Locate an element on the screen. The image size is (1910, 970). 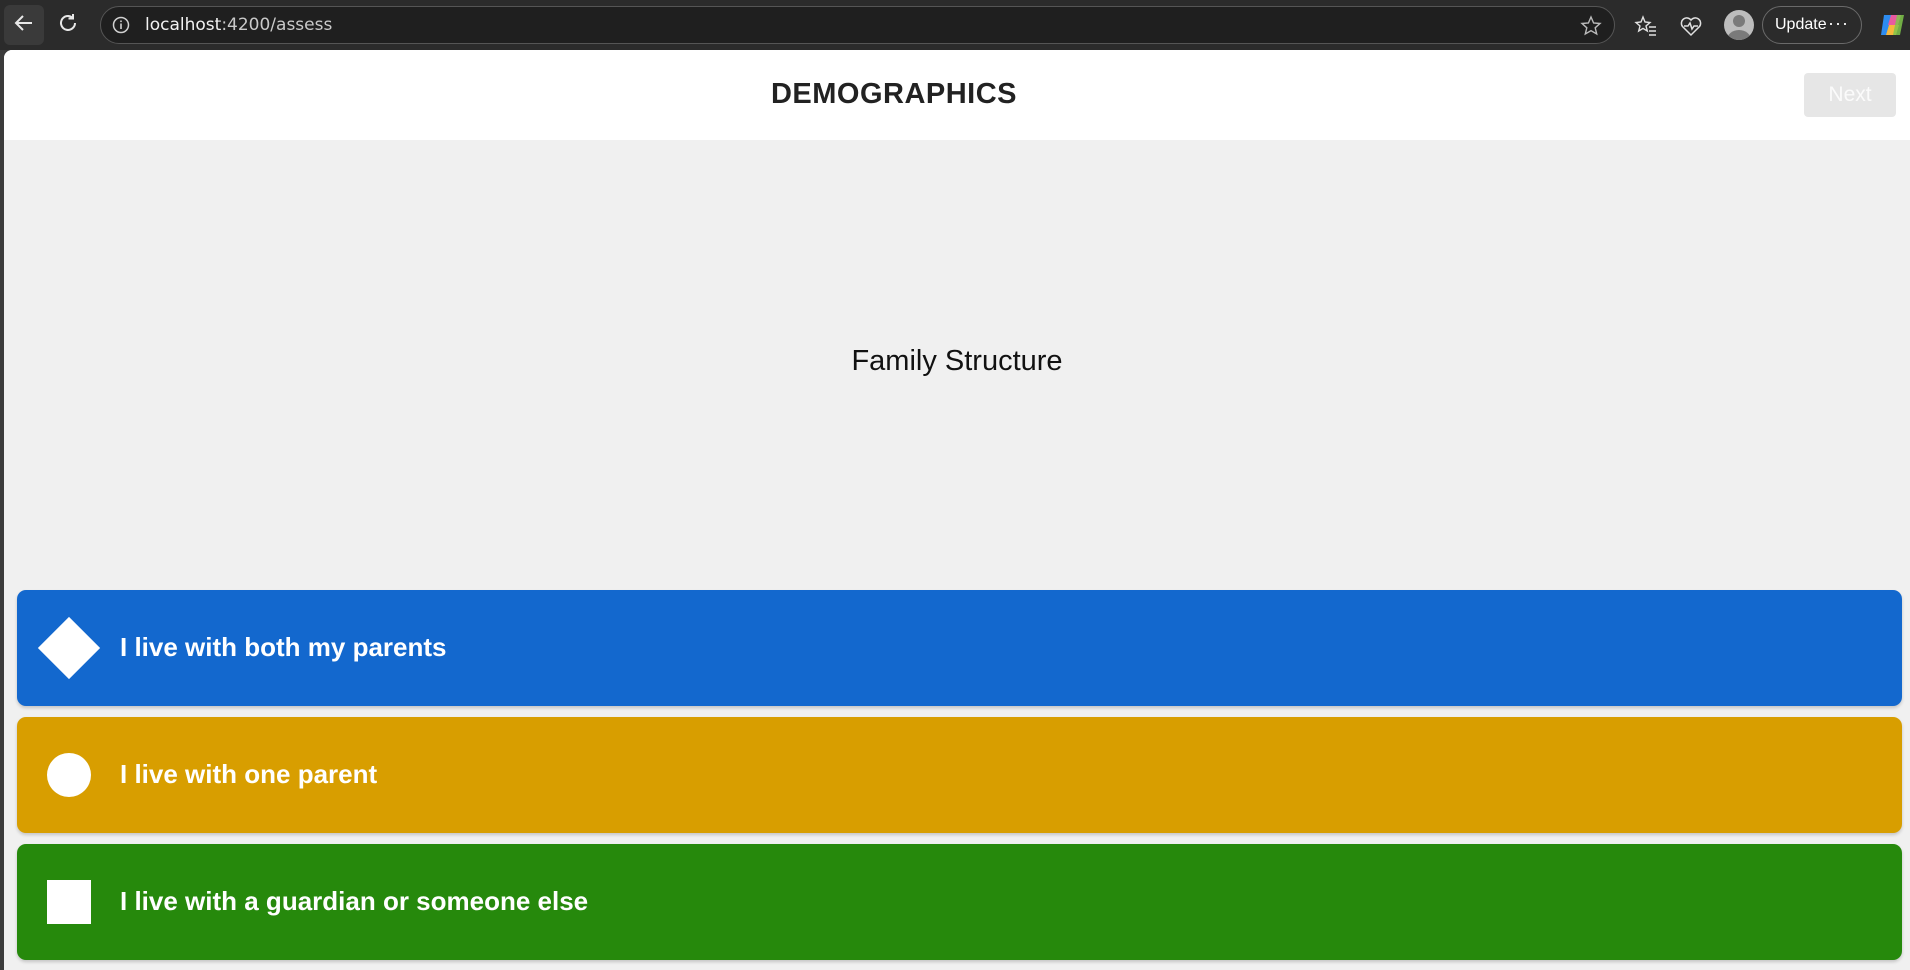
copilot-icon is located at coordinates (1892, 25).